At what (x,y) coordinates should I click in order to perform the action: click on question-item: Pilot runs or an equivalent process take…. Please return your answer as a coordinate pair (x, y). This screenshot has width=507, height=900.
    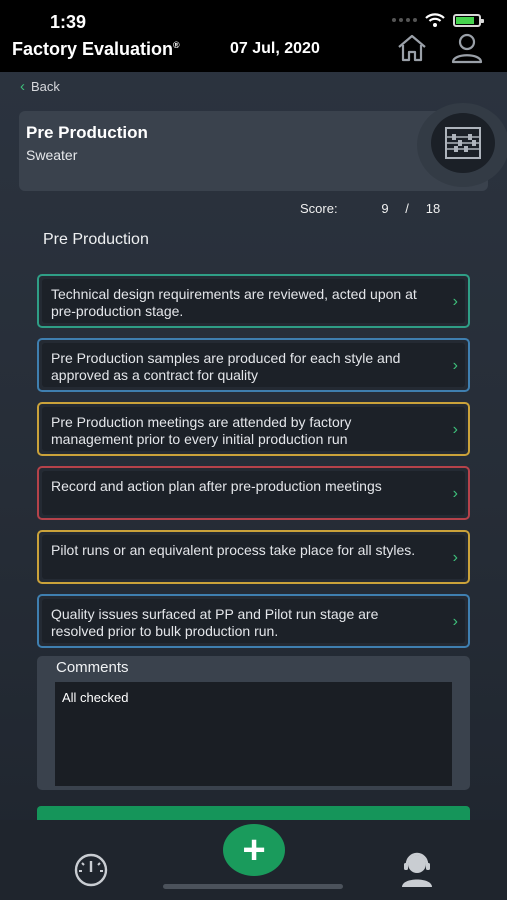
    Looking at the image, I should click on (253, 557).